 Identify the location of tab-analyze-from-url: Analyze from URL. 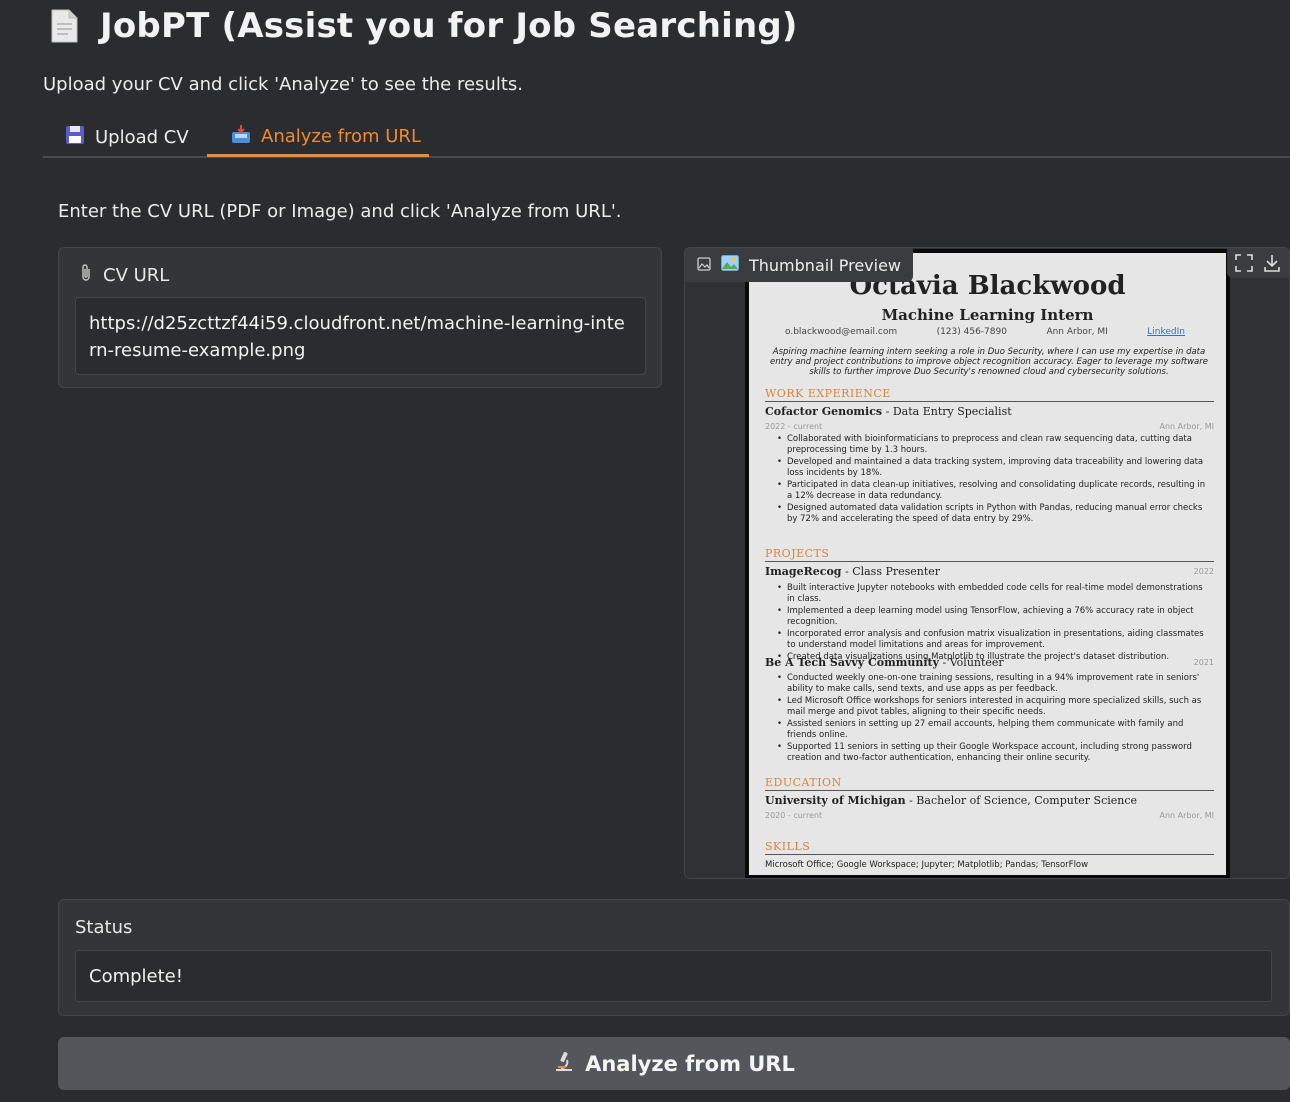
(318, 137).